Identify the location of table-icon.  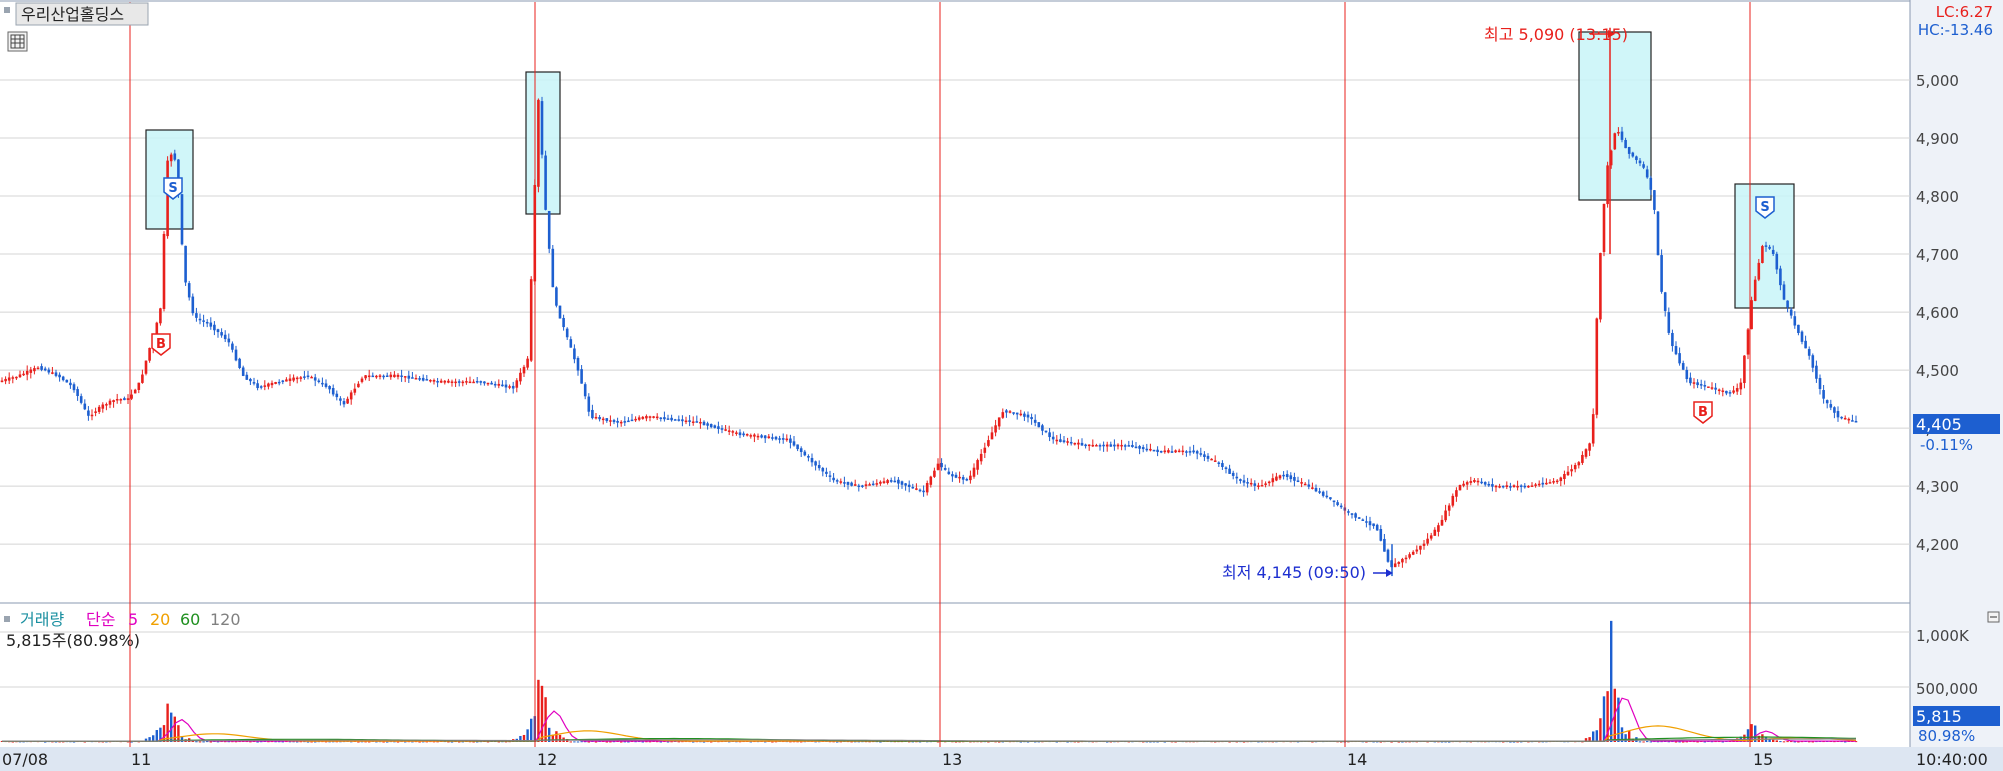
(17, 41).